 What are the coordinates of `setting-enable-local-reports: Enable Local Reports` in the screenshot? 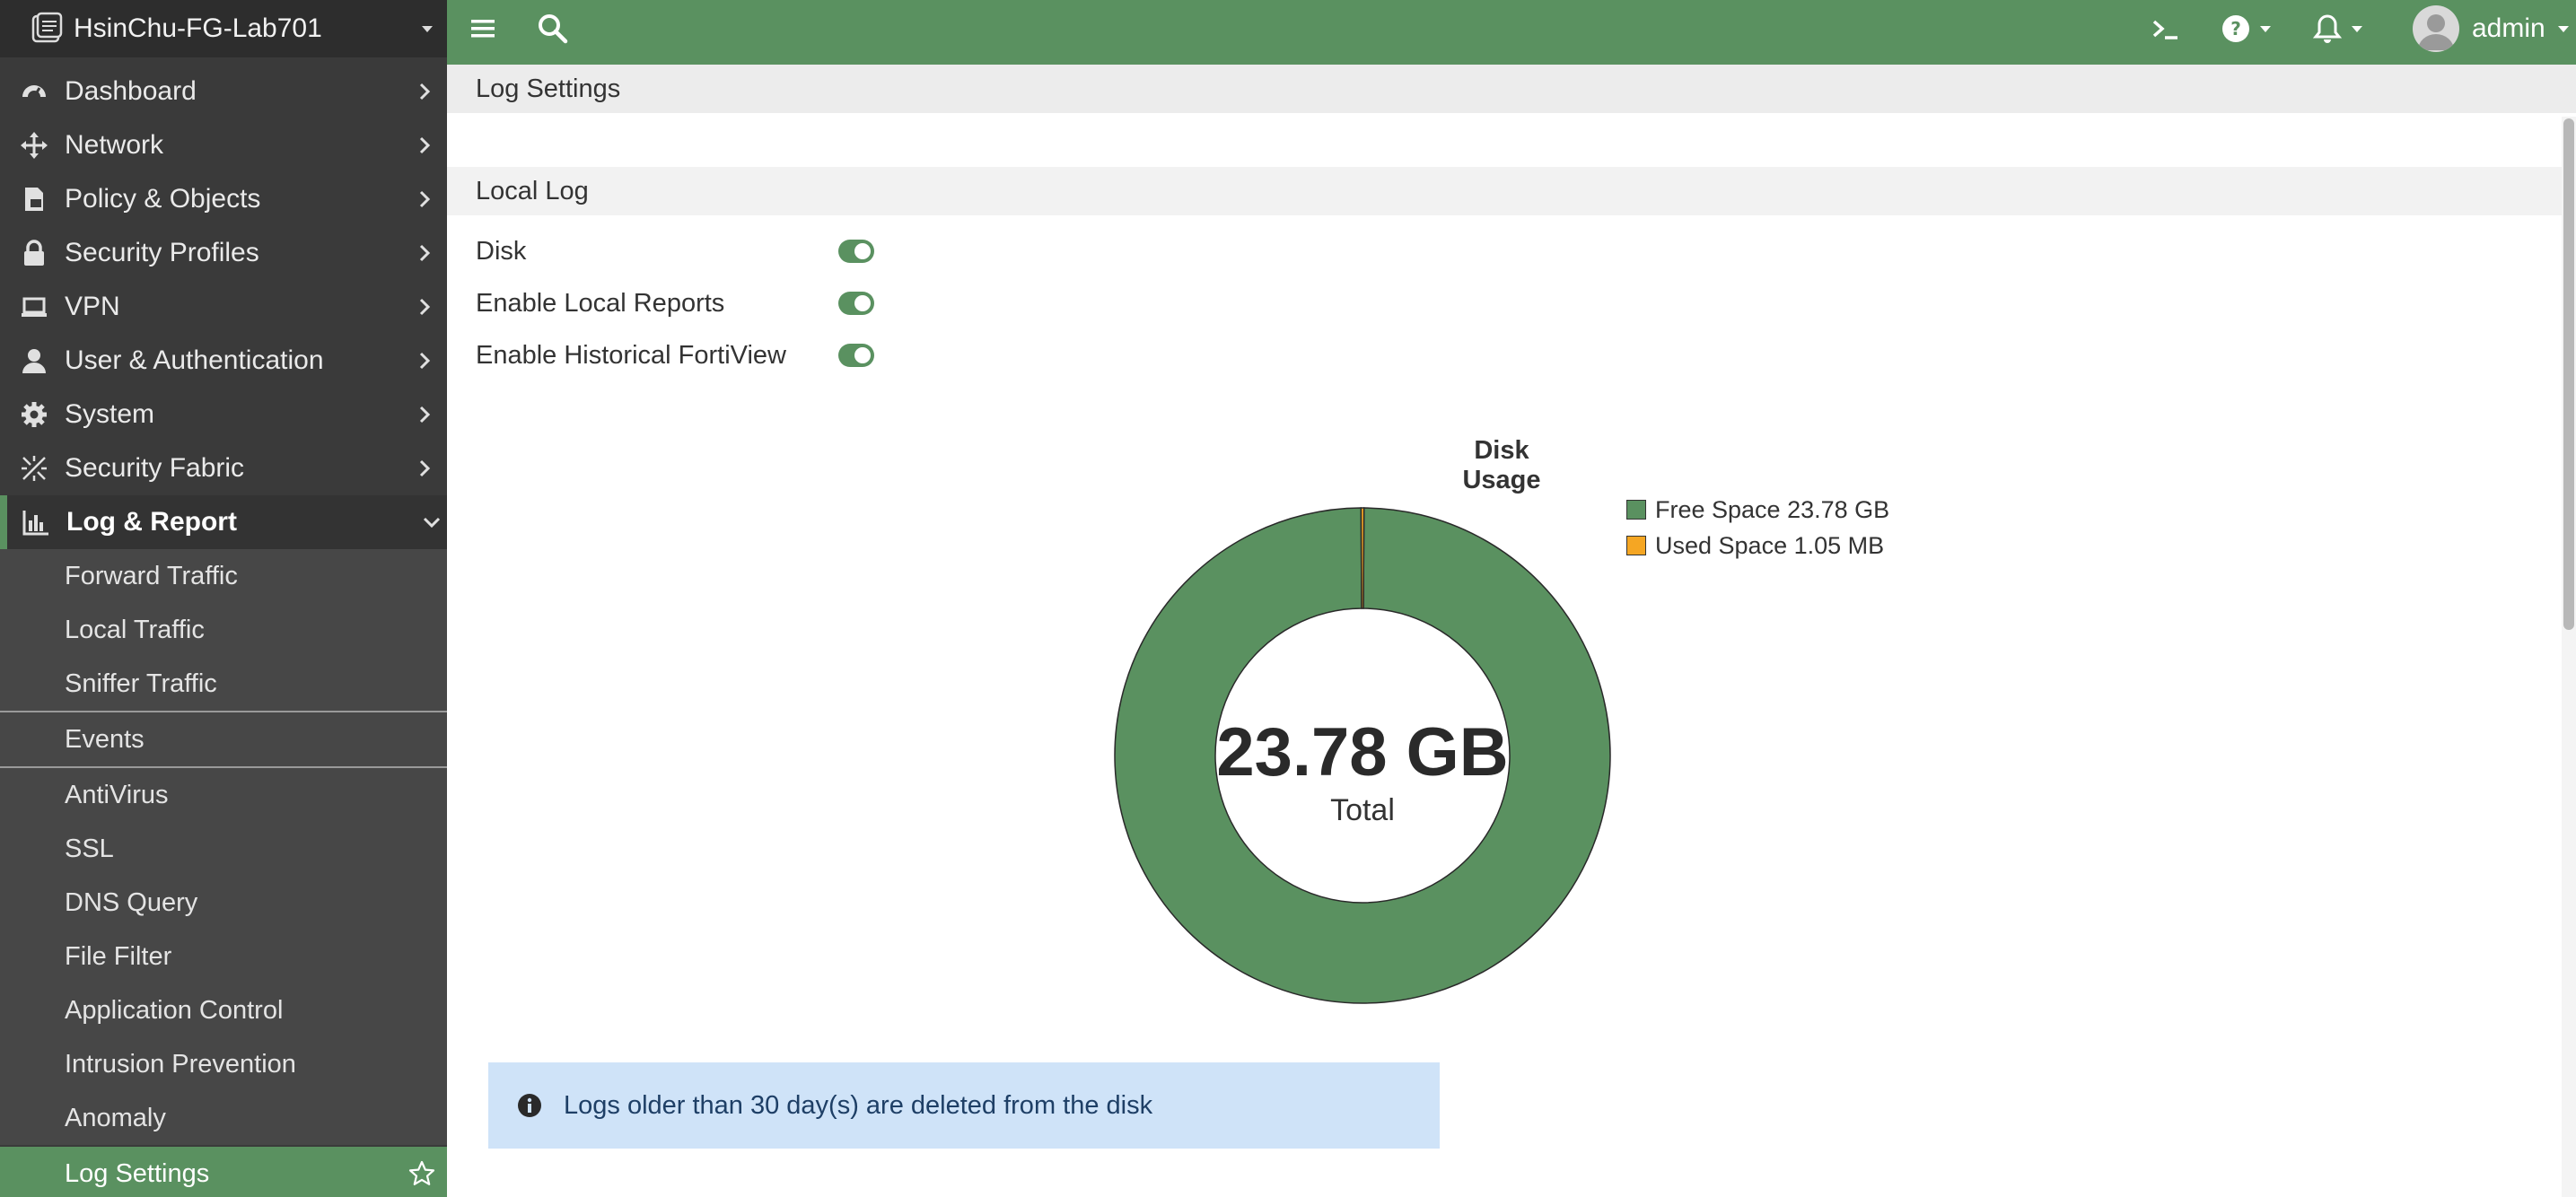 It's located at (682, 303).